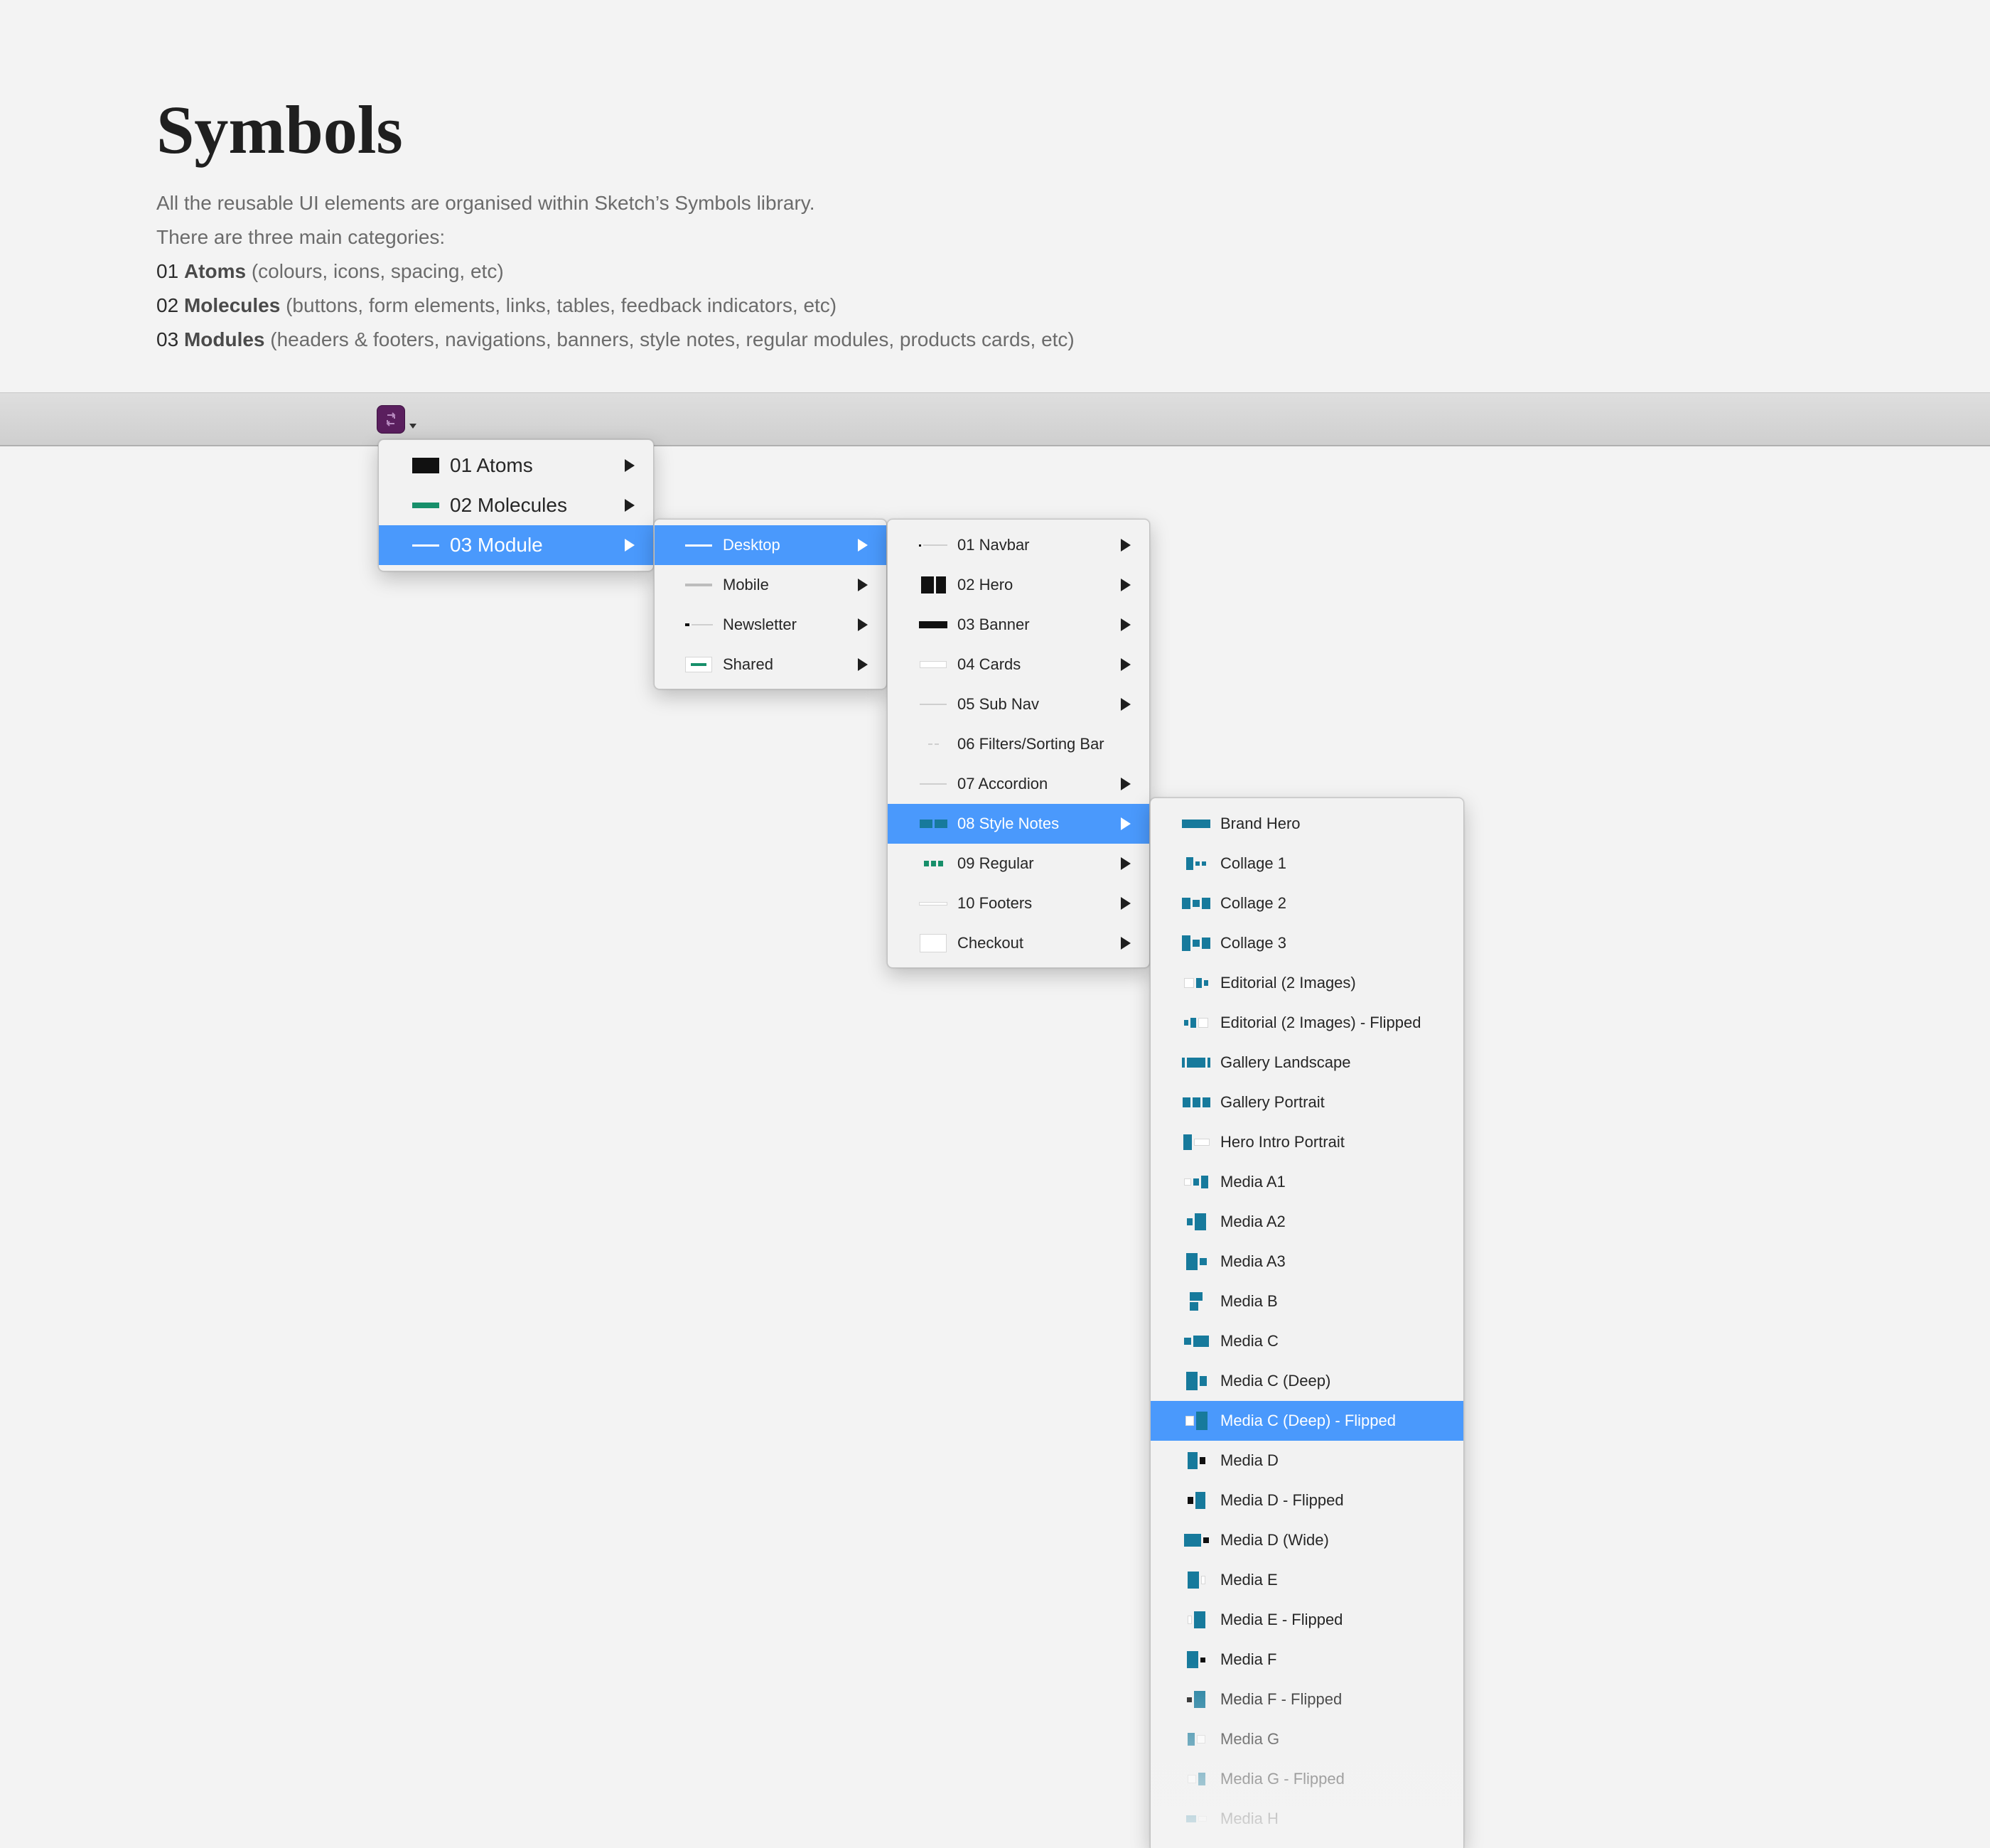 The height and width of the screenshot is (1848, 1990). I want to click on media-e-thumb-icon, so click(1196, 1580).